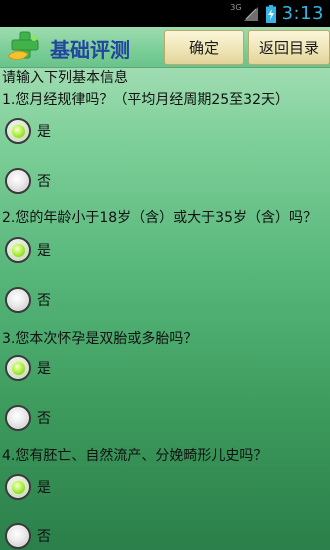  What do you see at coordinates (204, 47) in the screenshot?
I see `confirm-button: 确定` at bounding box center [204, 47].